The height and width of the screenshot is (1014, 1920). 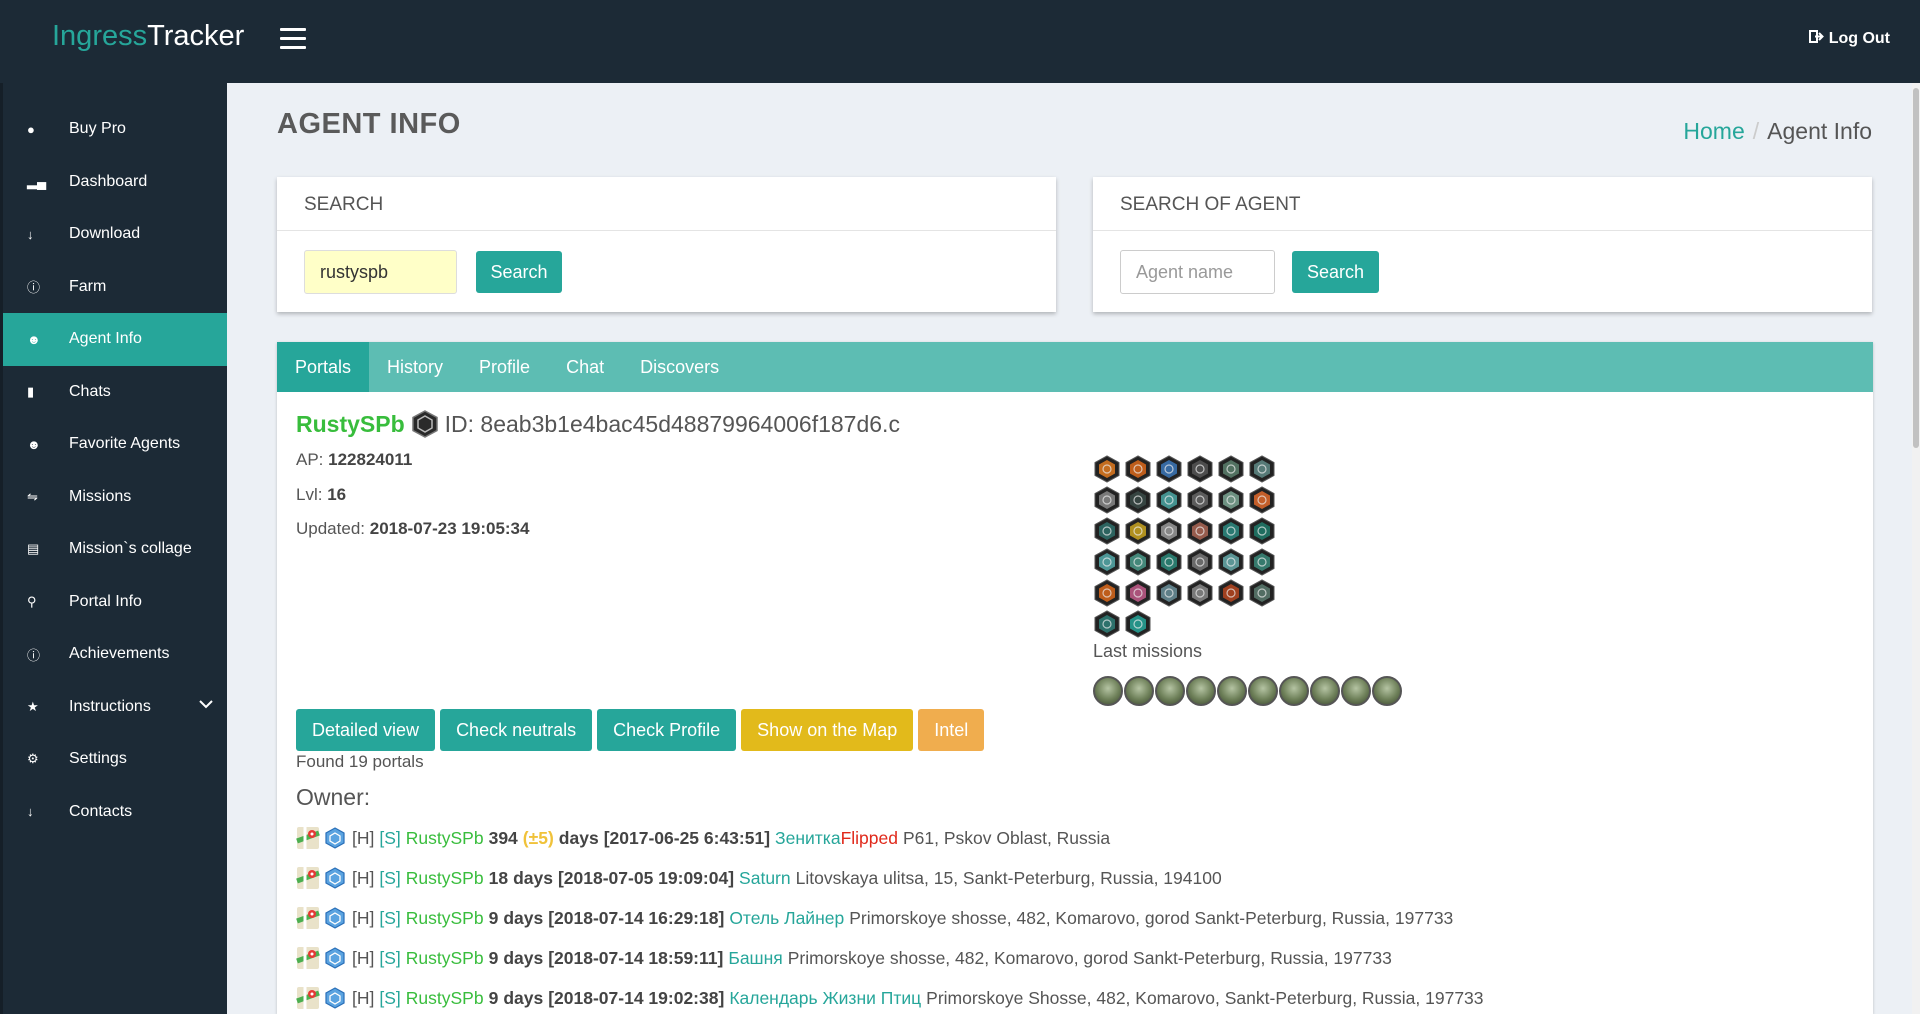 What do you see at coordinates (366, 730) in the screenshot?
I see `detailed-view-button: Detailed view` at bounding box center [366, 730].